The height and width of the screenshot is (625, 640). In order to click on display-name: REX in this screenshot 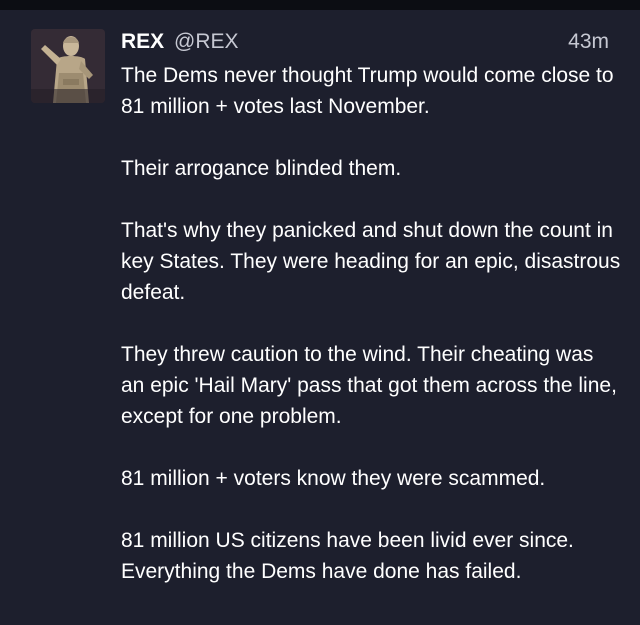, I will do `click(142, 41)`.